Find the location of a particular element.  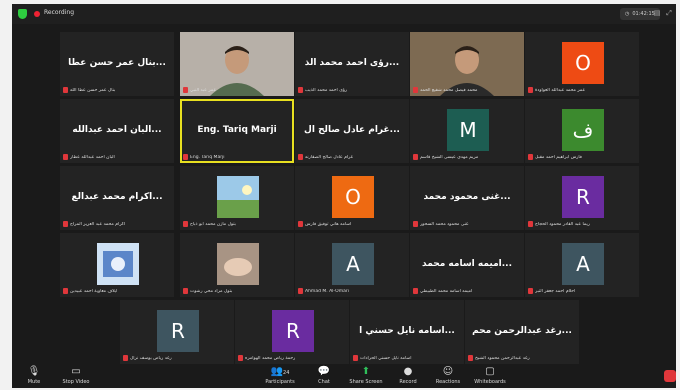

participant-tile: R رحمة رياض محمد الهوامره is located at coordinates (292, 332).